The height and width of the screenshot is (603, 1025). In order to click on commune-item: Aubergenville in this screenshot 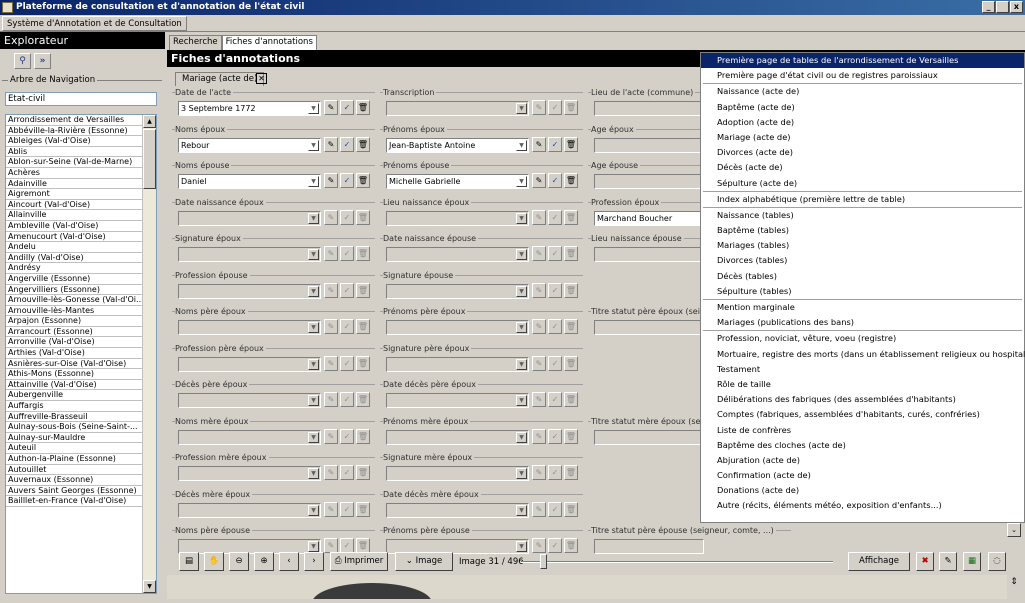, I will do `click(74, 396)`.